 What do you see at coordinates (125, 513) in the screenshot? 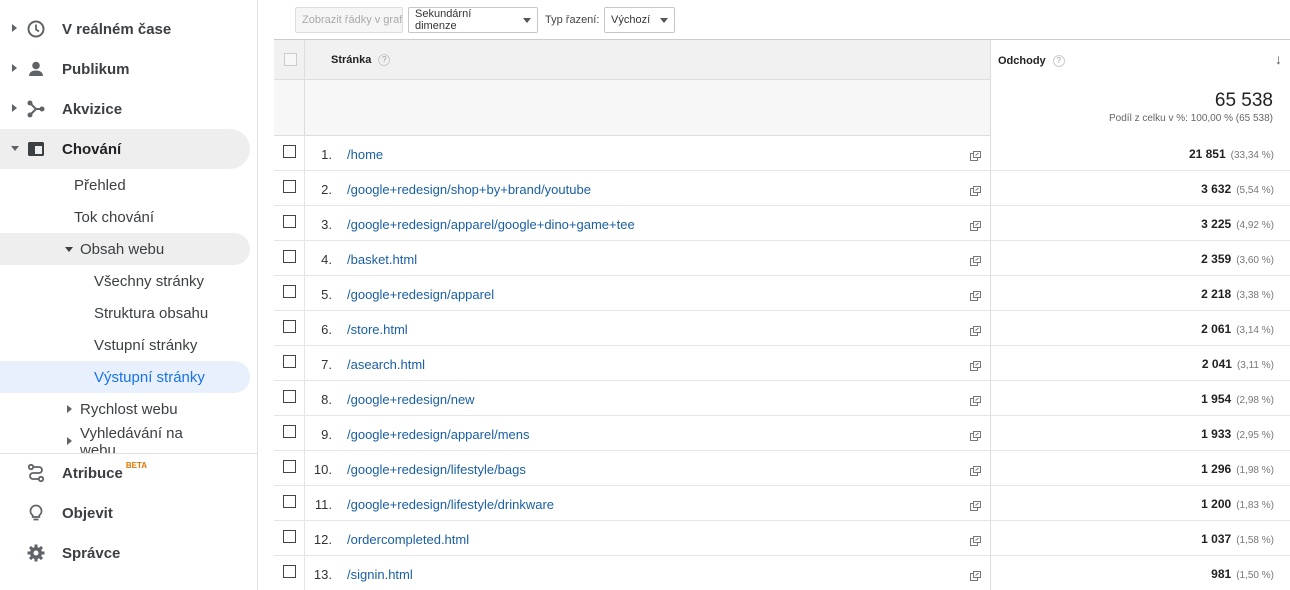
I see `nav-discover: Objevit` at bounding box center [125, 513].